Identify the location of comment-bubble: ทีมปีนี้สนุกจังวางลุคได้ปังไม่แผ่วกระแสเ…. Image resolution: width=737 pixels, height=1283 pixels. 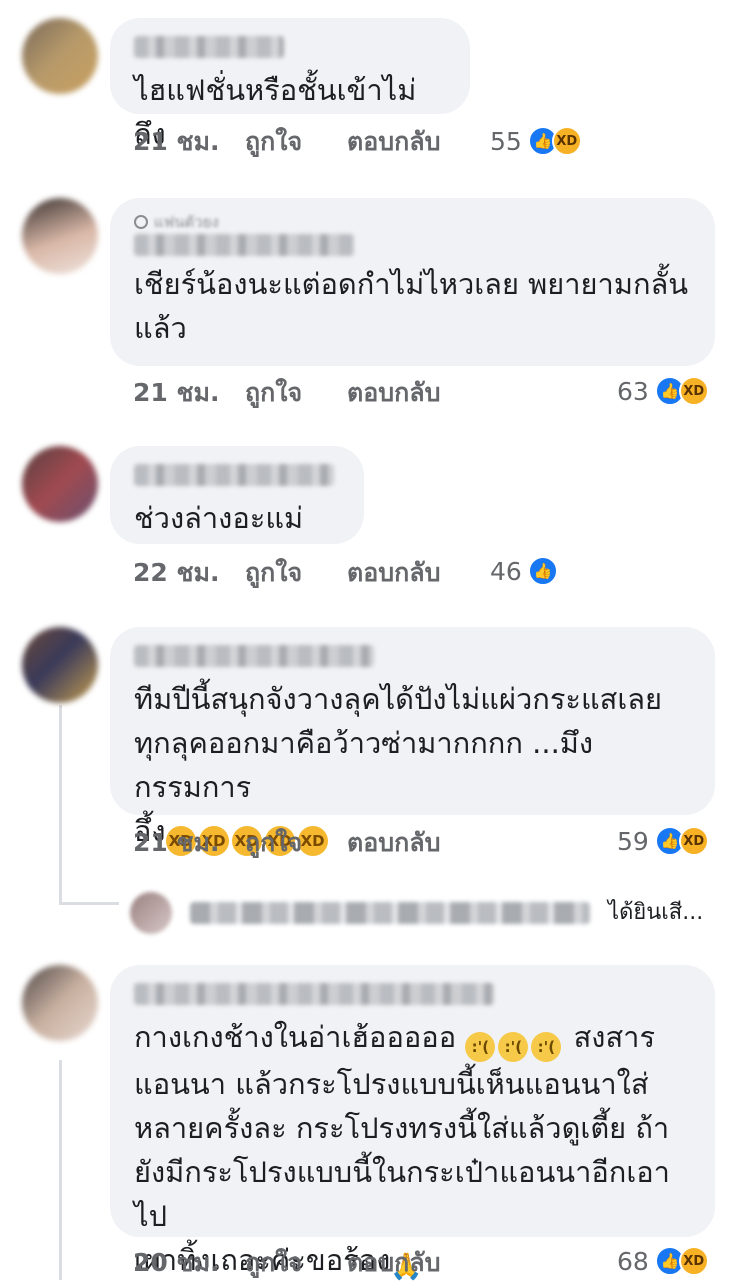
(412, 741).